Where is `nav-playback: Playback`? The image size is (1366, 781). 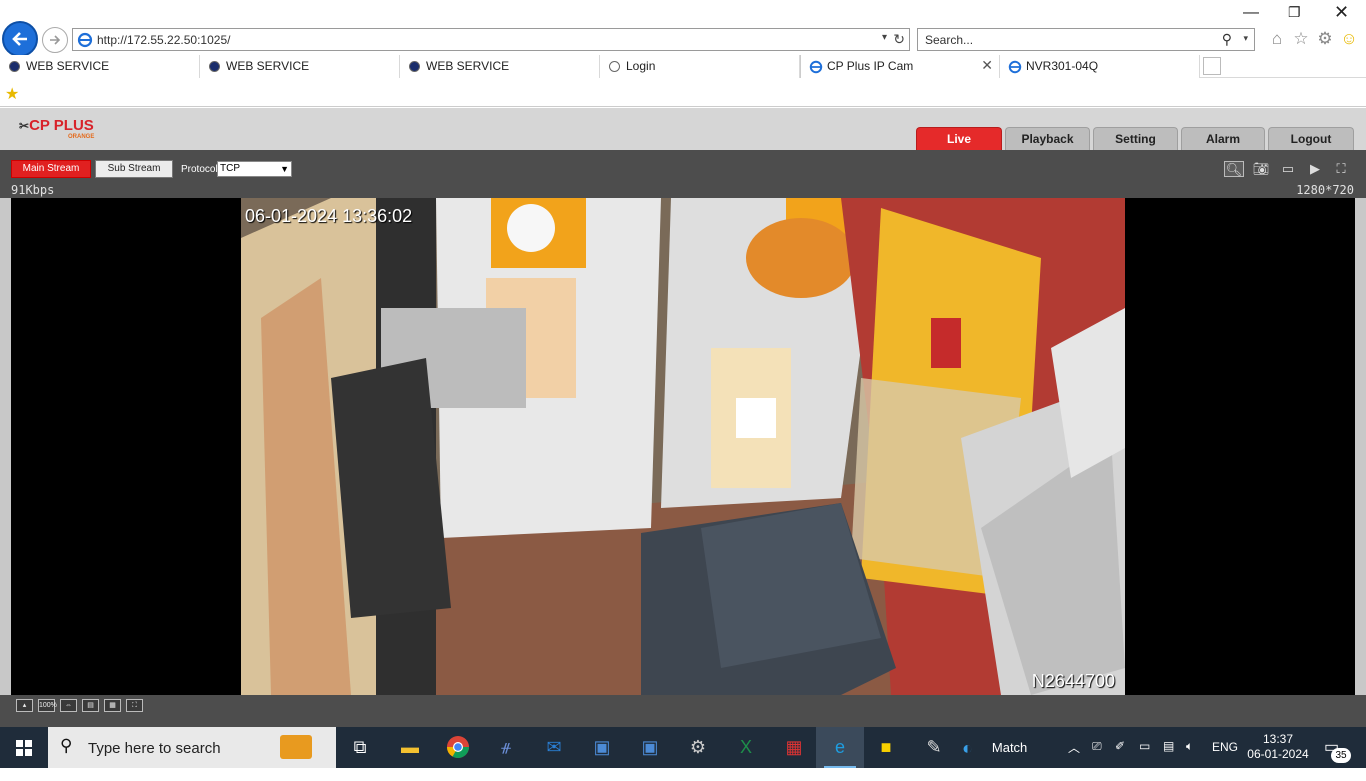 nav-playback: Playback is located at coordinates (1047, 138).